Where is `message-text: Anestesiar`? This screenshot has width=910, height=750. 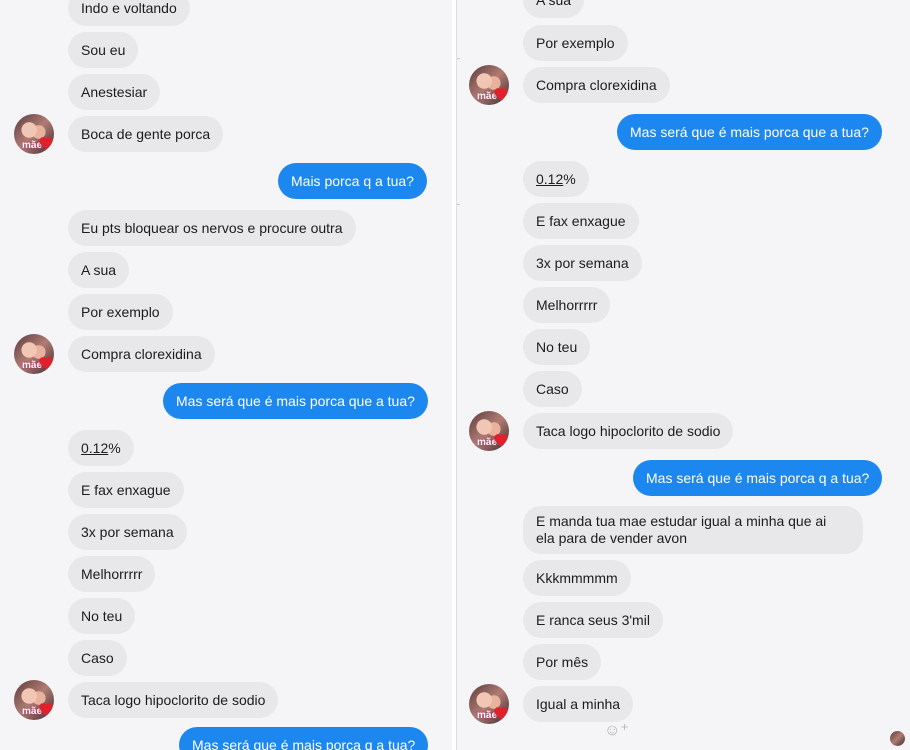 message-text: Anestesiar is located at coordinates (114, 92).